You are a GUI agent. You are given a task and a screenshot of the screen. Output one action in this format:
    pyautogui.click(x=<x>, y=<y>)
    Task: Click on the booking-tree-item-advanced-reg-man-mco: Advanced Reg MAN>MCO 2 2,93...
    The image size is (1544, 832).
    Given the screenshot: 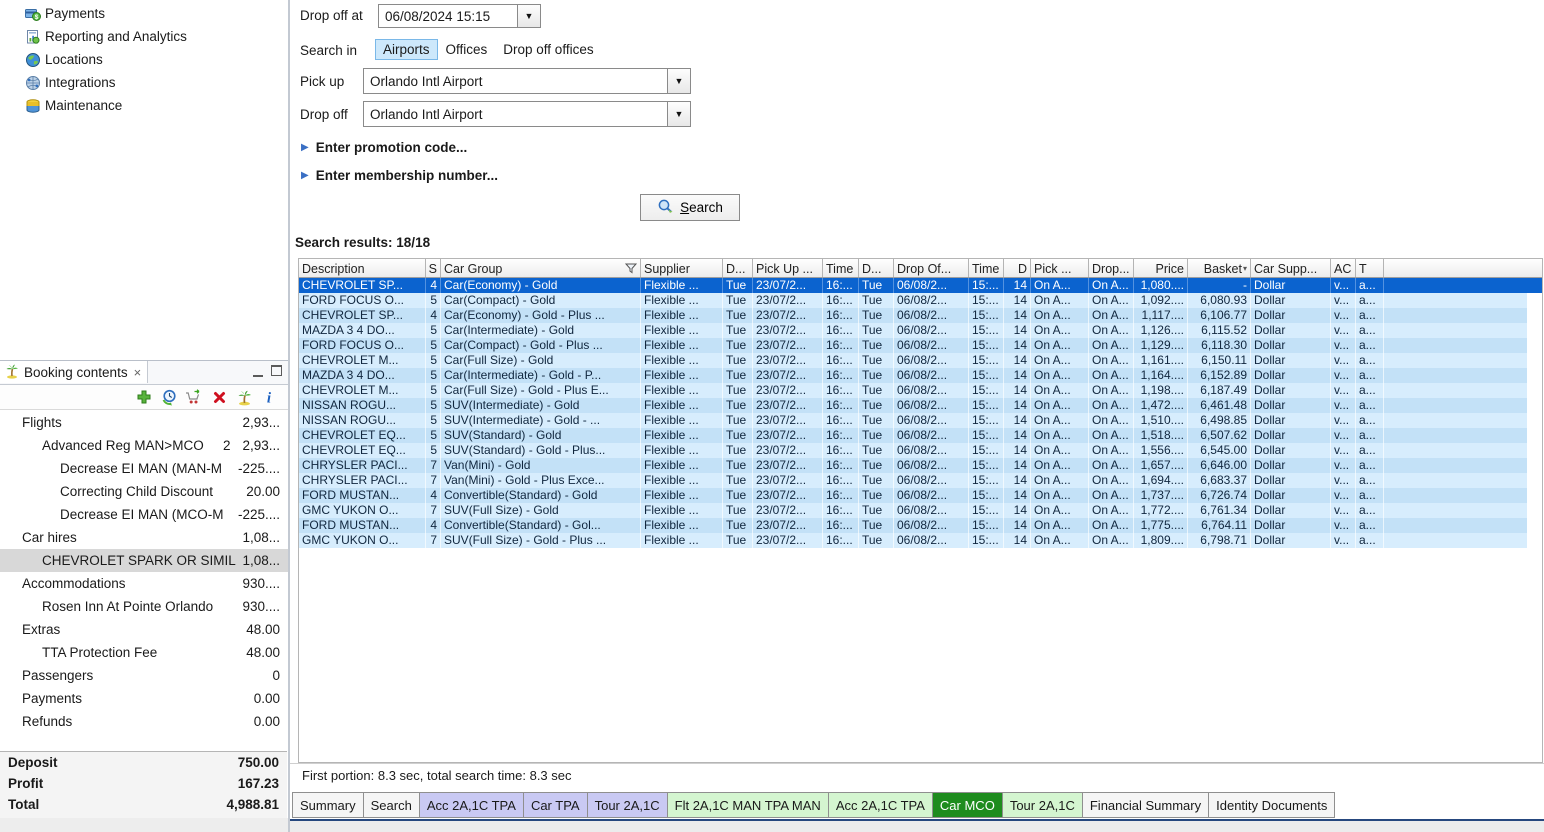 What is the action you would take?
    pyautogui.click(x=144, y=445)
    